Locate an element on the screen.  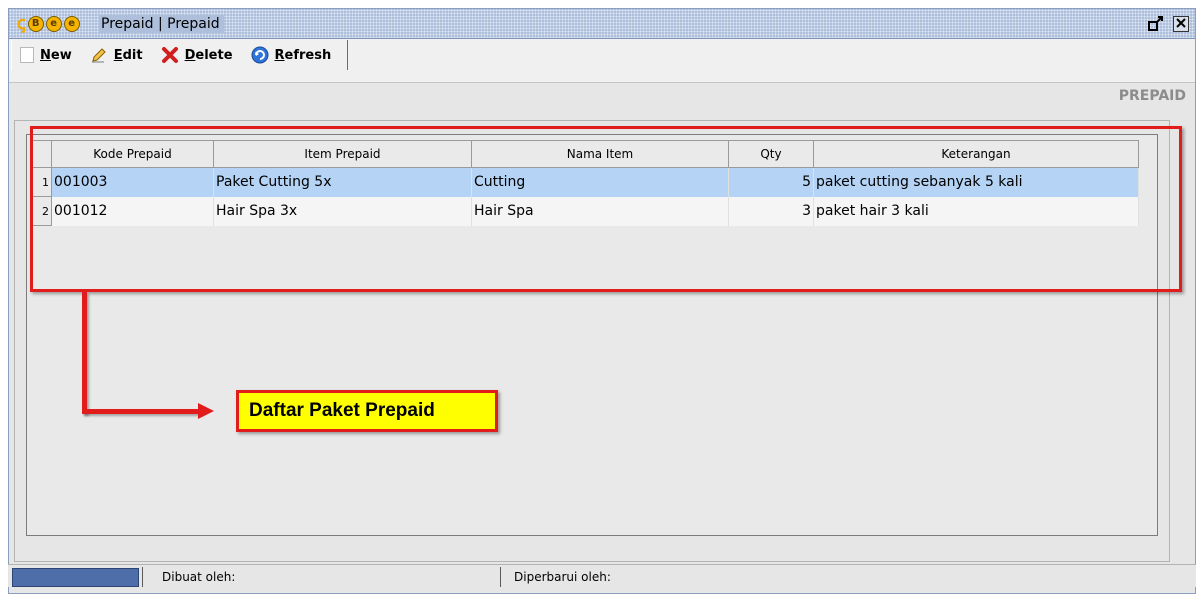
new-document-icon is located at coordinates (27, 55).